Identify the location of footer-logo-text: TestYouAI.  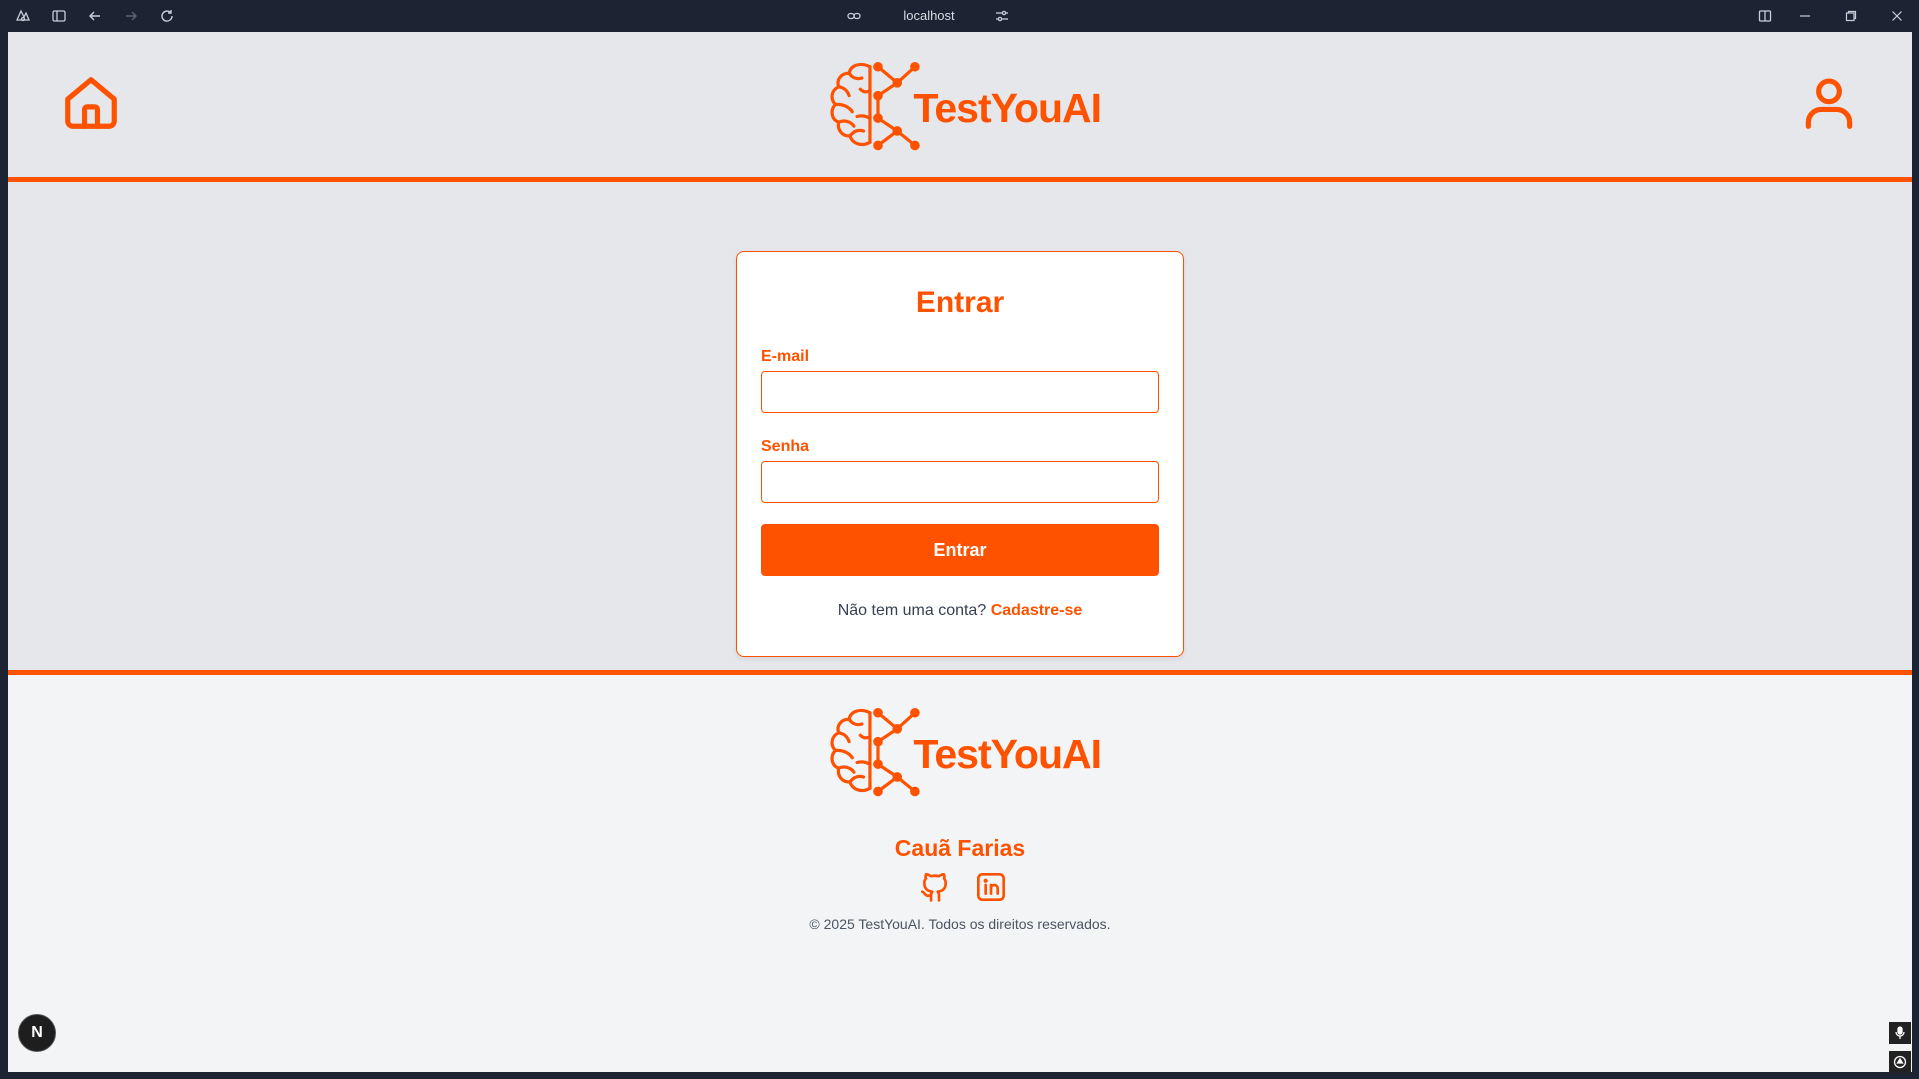
(1007, 754).